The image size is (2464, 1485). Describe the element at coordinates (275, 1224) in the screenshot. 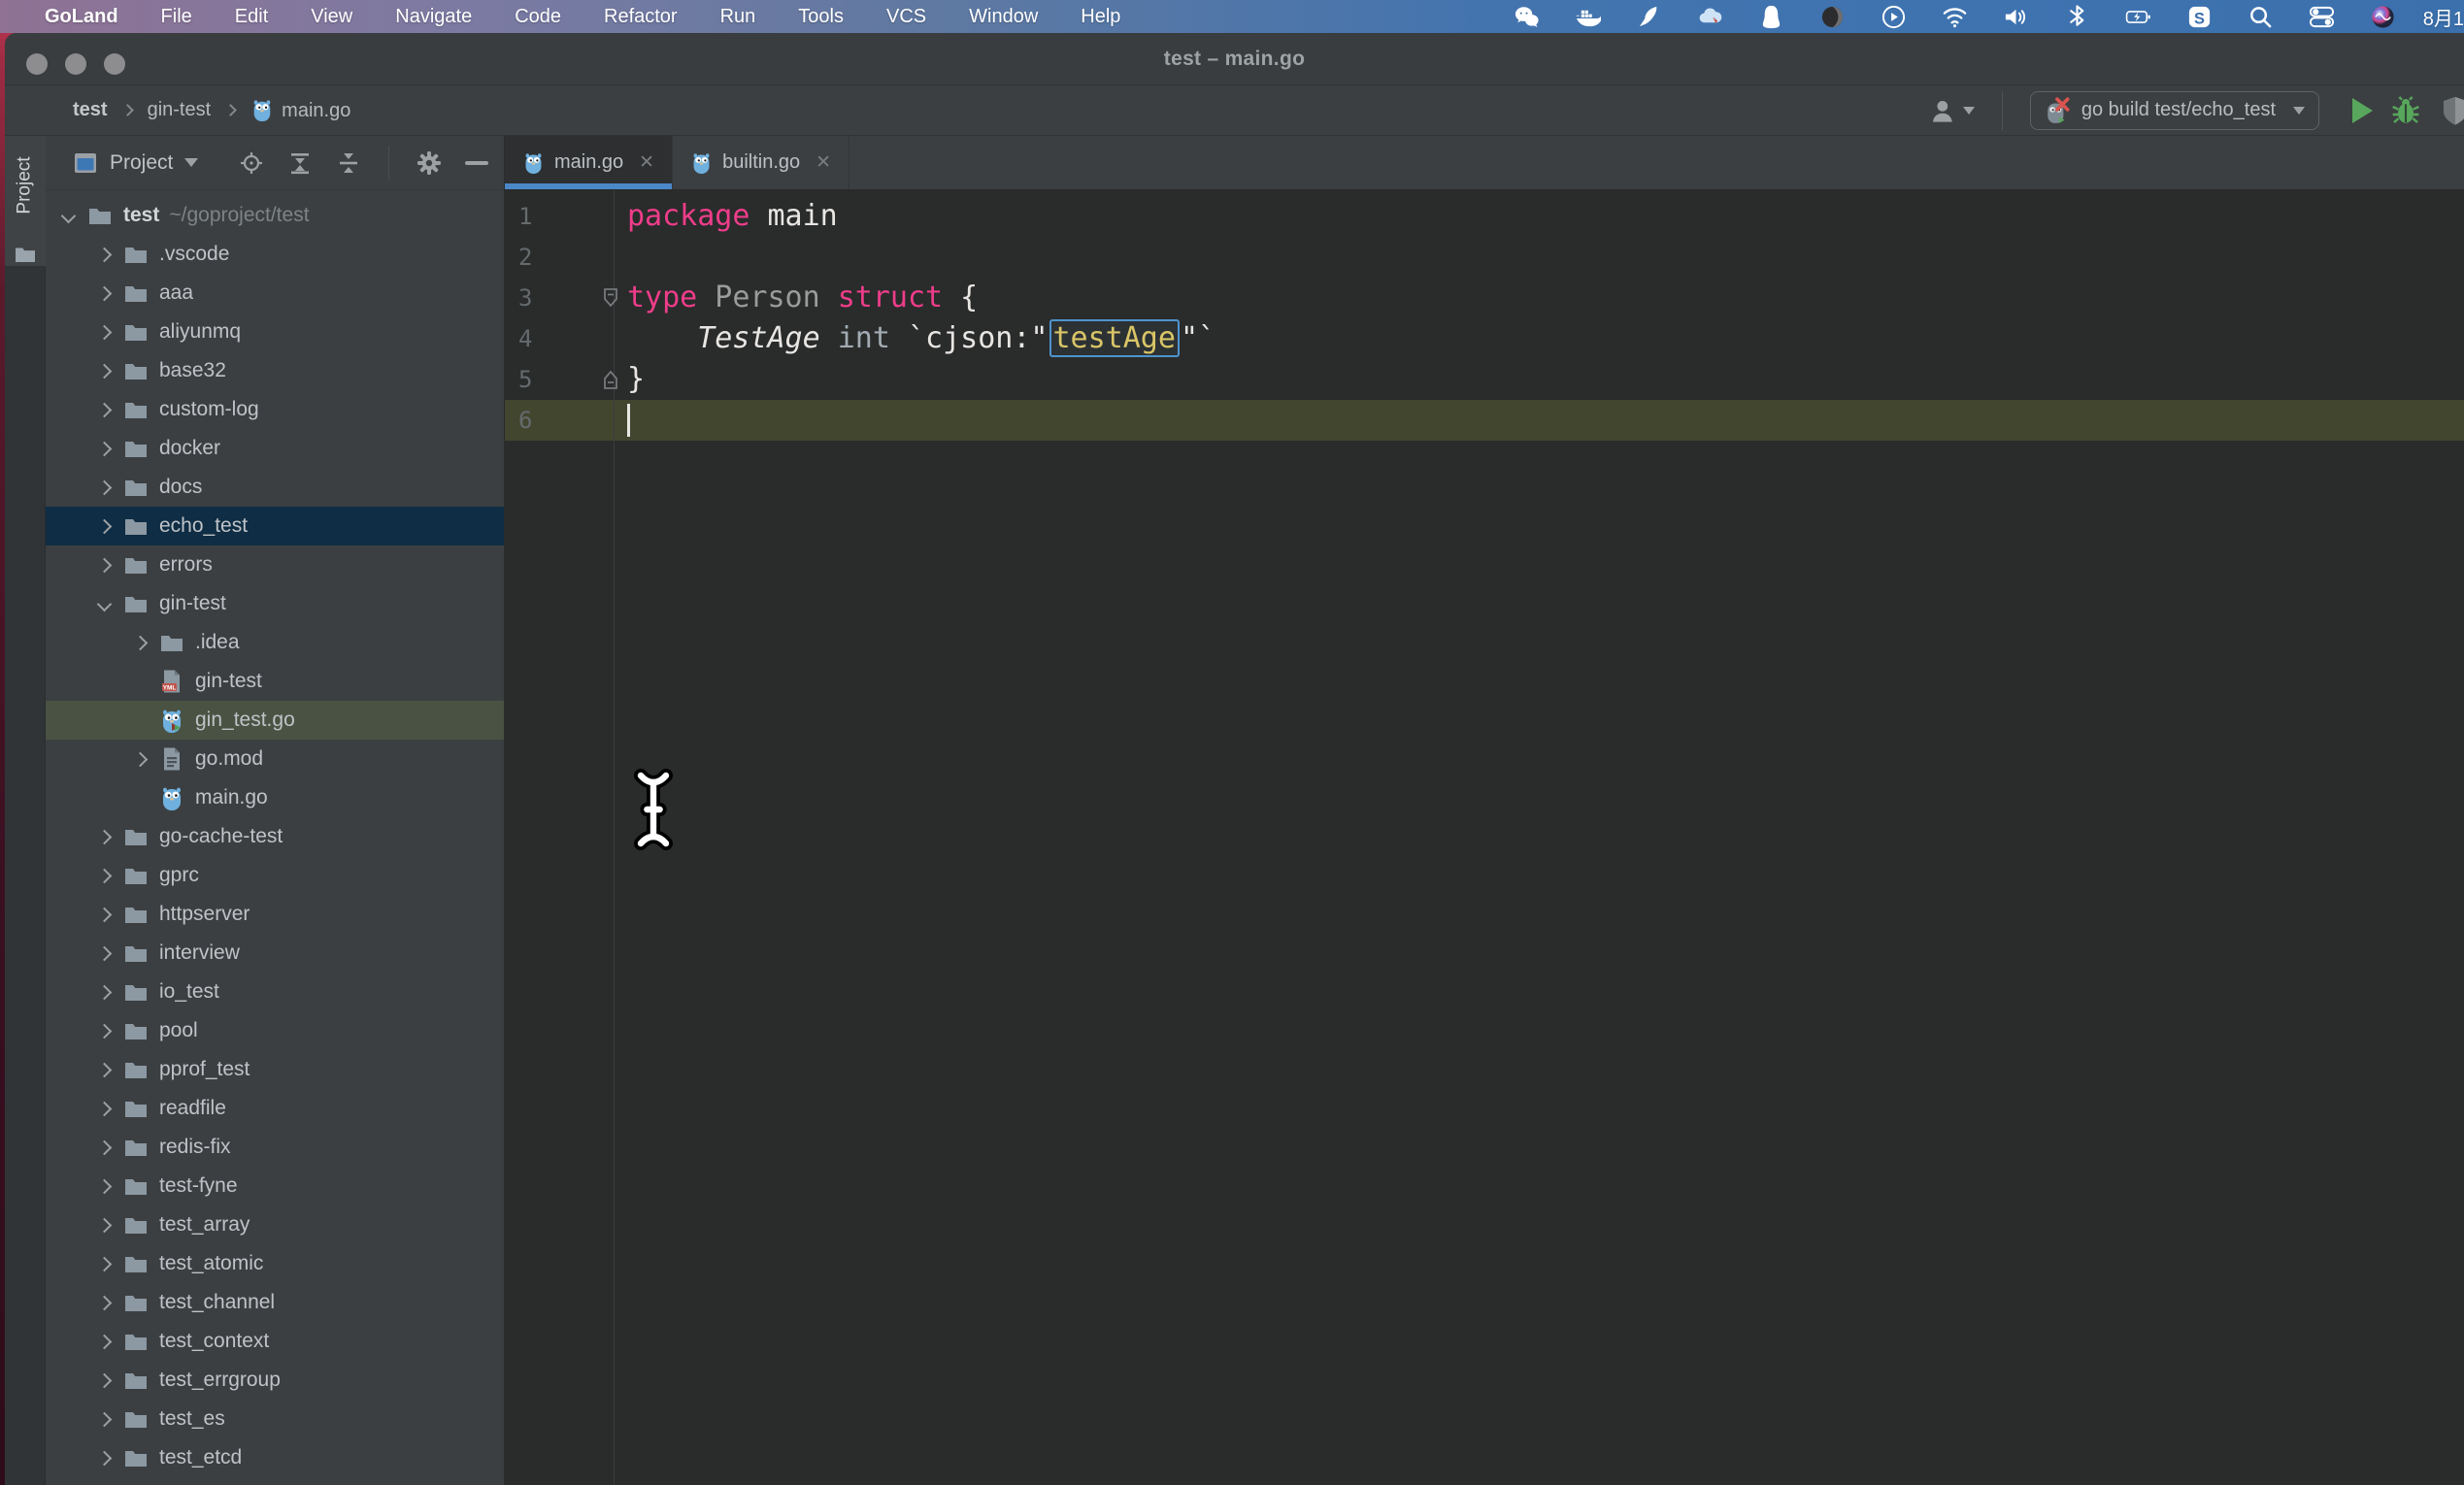

I see `tree-item-test_array: test_array` at that location.